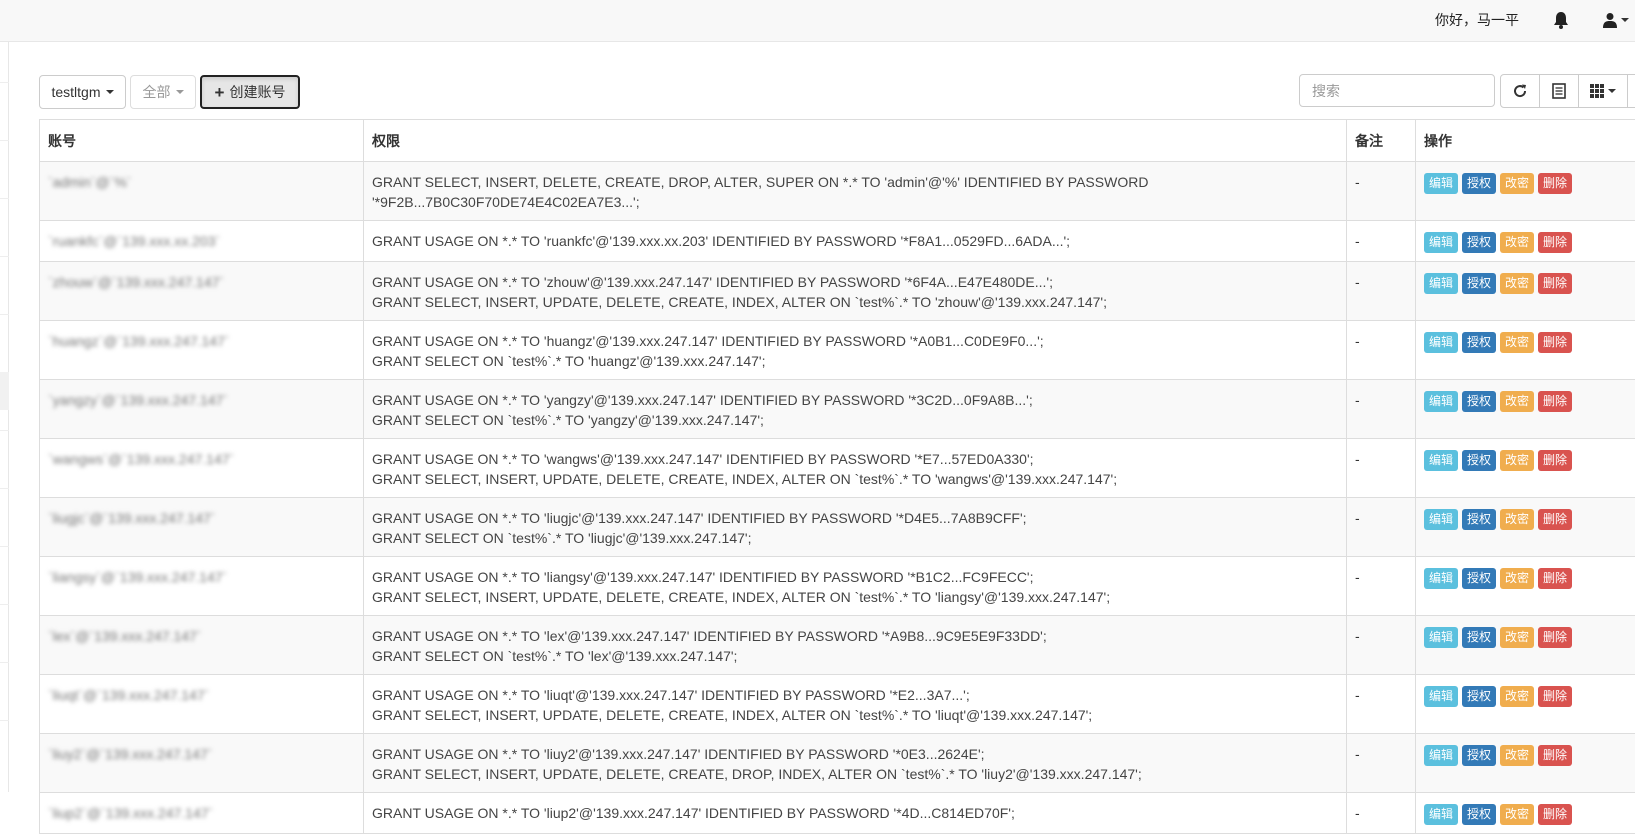 The height and width of the screenshot is (834, 1635). What do you see at coordinates (75, 92) in the screenshot?
I see `instance-dropdown-label: testltgm` at bounding box center [75, 92].